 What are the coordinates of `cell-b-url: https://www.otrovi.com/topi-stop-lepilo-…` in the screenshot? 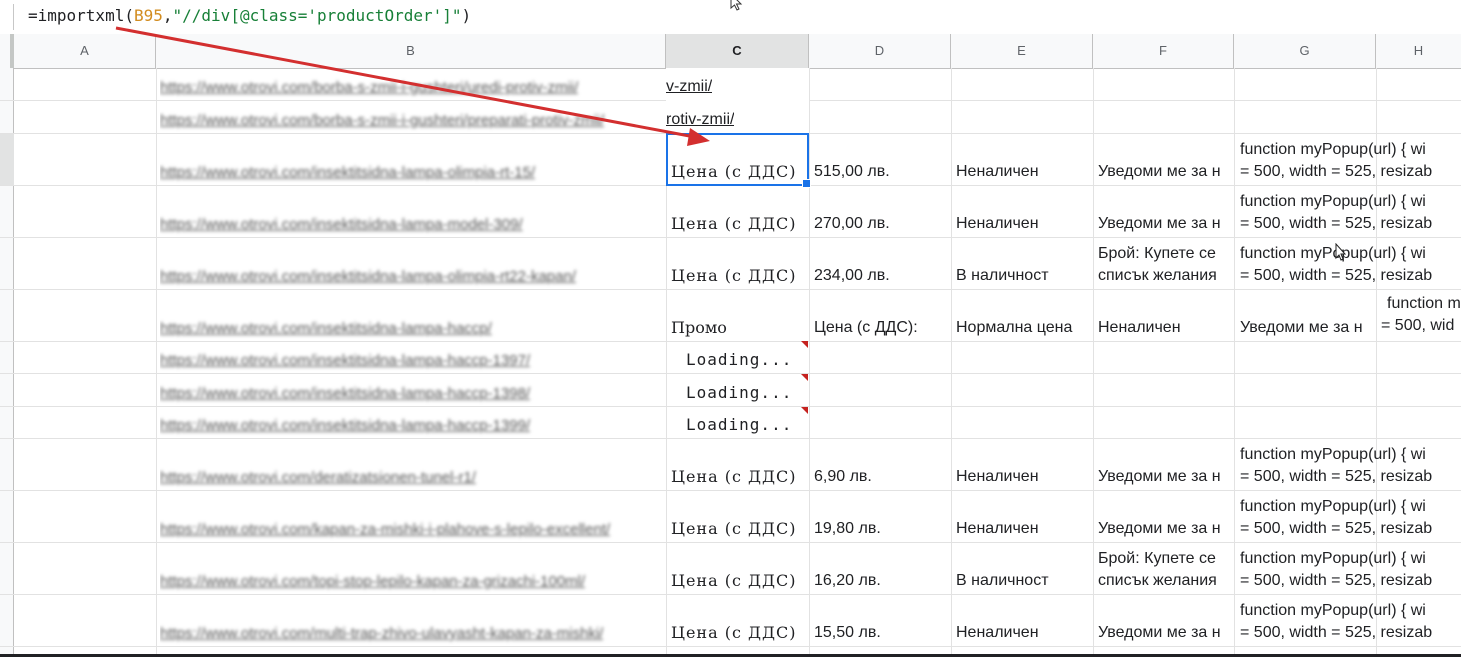 It's located at (412, 568).